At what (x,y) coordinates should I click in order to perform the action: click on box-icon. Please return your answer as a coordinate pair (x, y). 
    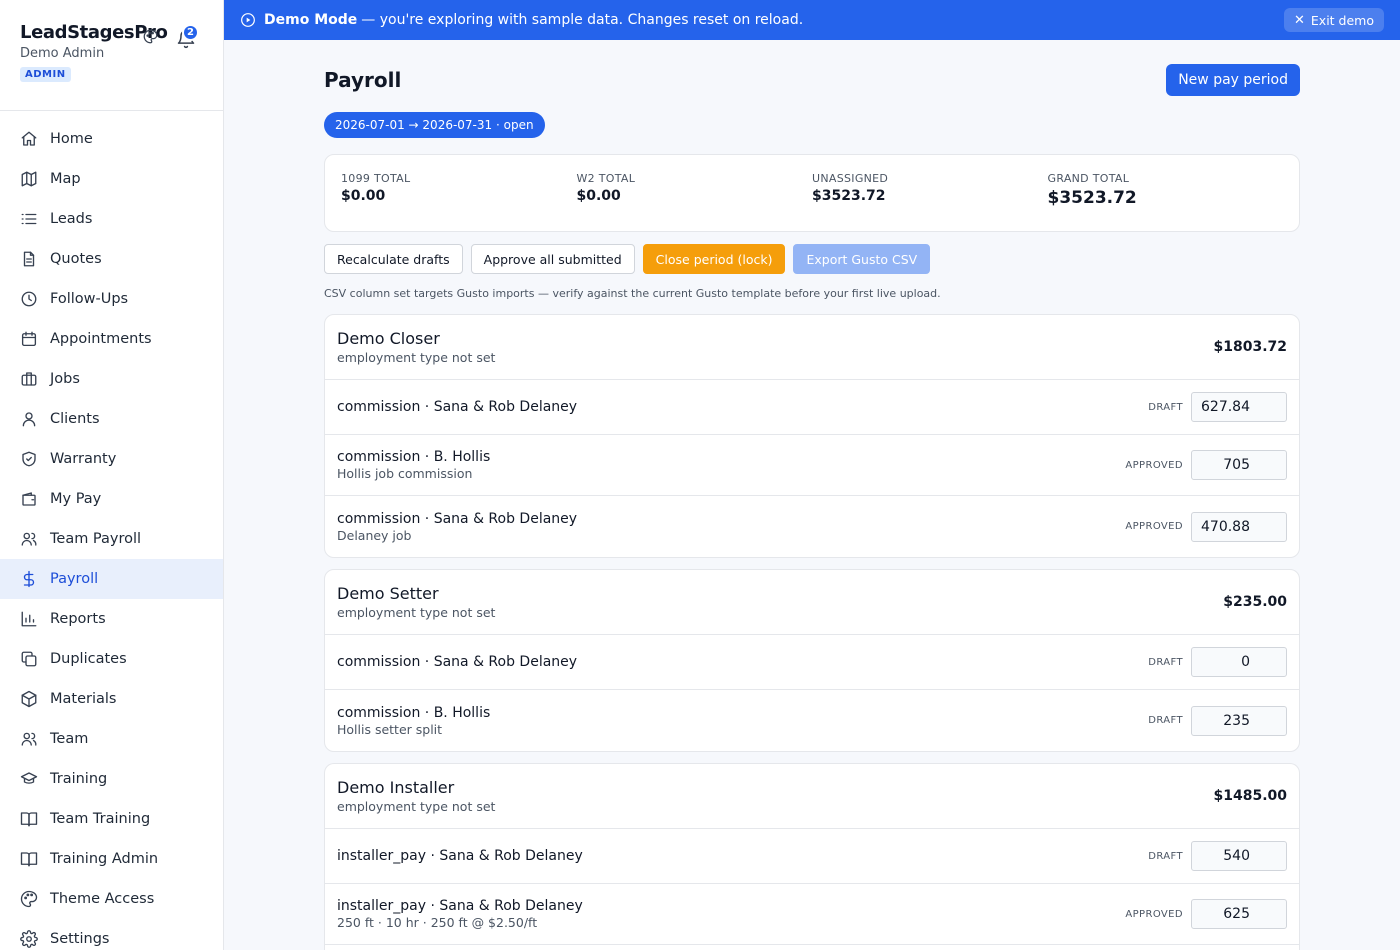
    Looking at the image, I should click on (29, 699).